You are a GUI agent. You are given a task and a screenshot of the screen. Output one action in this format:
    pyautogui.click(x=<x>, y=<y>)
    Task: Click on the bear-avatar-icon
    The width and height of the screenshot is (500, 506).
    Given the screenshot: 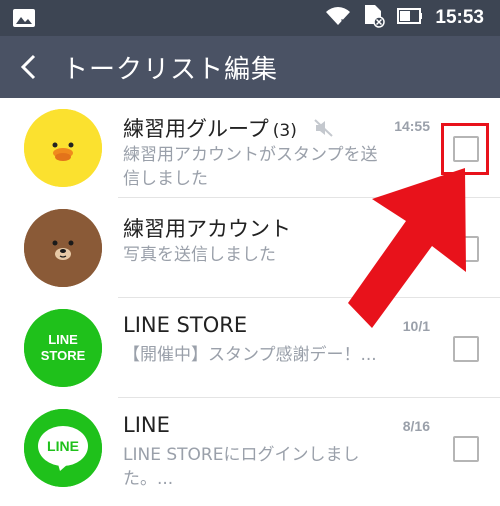 What is the action you would take?
    pyautogui.click(x=63, y=248)
    